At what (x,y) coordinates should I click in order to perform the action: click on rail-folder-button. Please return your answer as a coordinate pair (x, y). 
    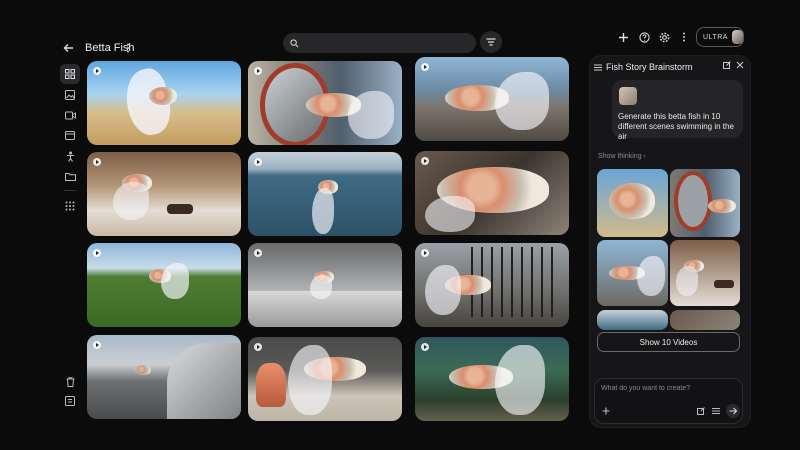
    Looking at the image, I should click on (70, 176).